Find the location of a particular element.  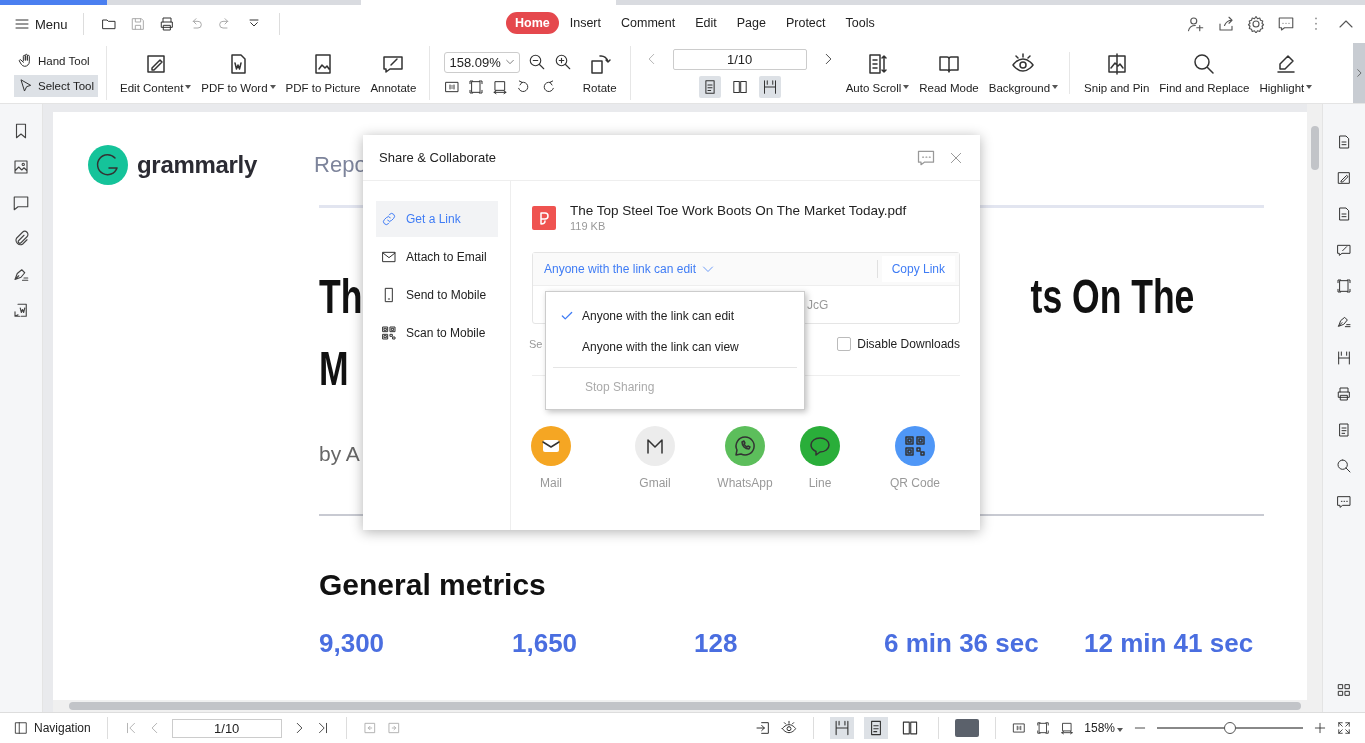

add-user-icon is located at coordinates (1196, 24).